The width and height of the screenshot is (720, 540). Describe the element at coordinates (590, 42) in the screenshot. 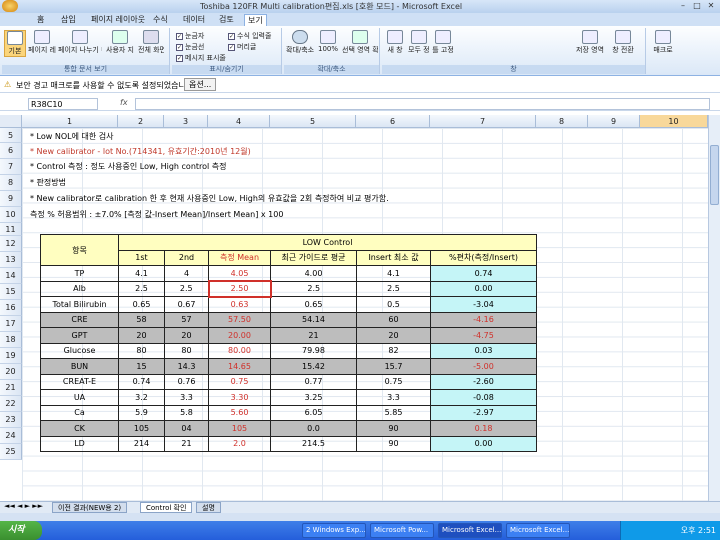

I see `save-workspace-button: 저장 영역` at that location.